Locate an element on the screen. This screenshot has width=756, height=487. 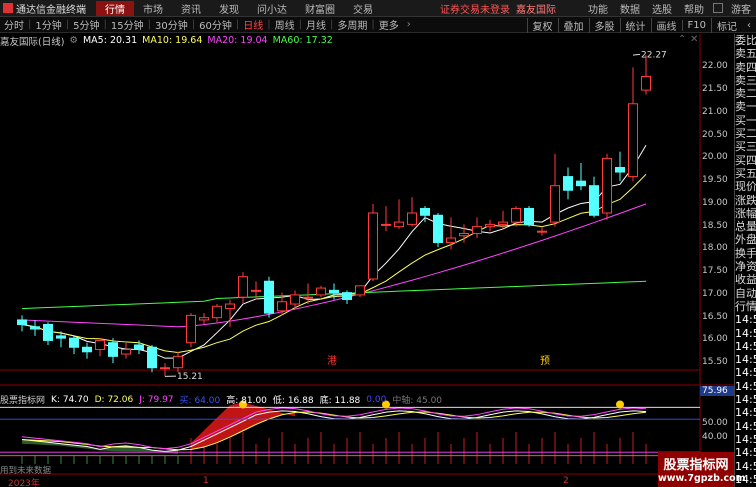
price-tick: 20.00 is located at coordinates (715, 157).